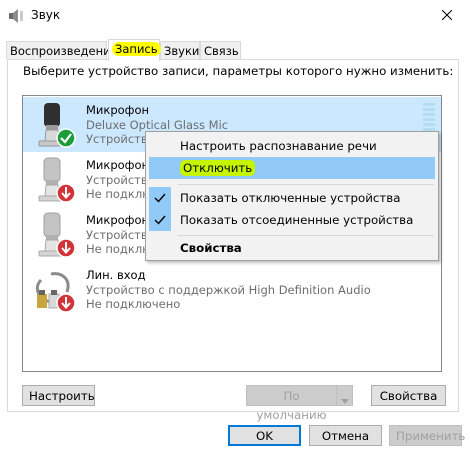 This screenshot has height=452, width=470. Describe the element at coordinates (292, 168) in the screenshot. I see `menu-item-disable: Отключить` at that location.